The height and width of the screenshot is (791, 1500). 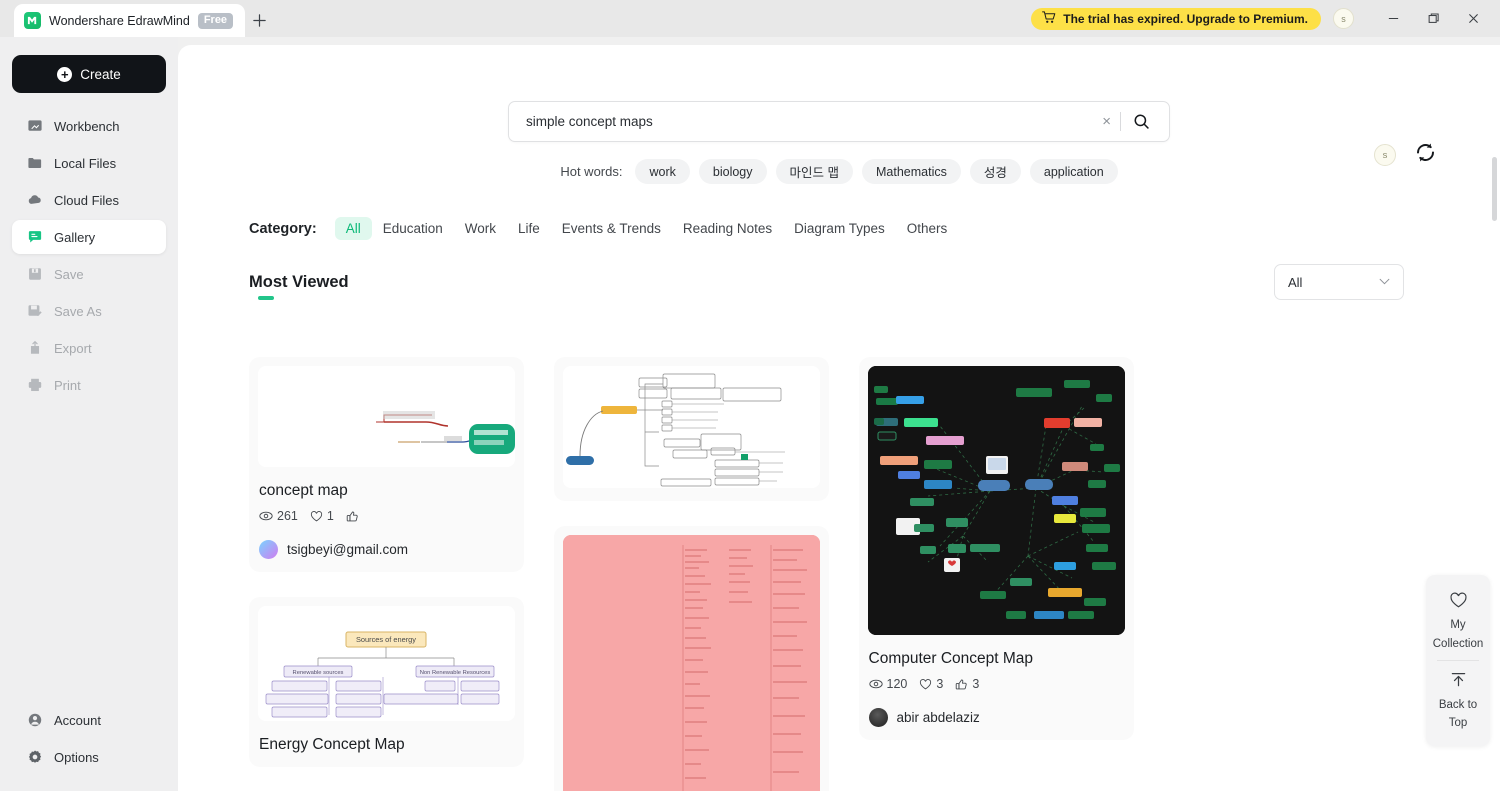 I want to click on sidebar-item-cloud-files: Cloud Files, so click(x=89, y=200).